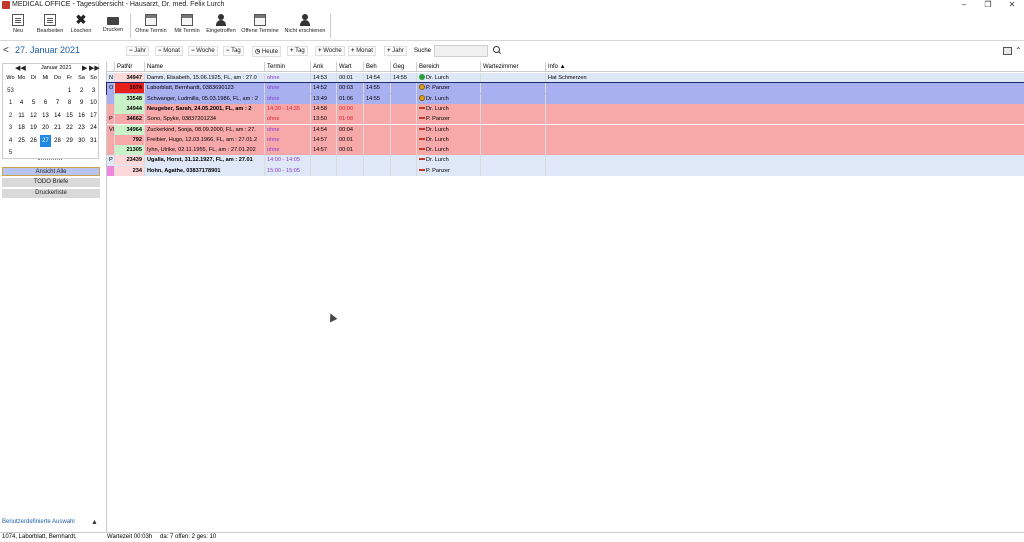 The height and width of the screenshot is (542, 1024). What do you see at coordinates (69, 116) in the screenshot?
I see `calendar-day: 15` at bounding box center [69, 116].